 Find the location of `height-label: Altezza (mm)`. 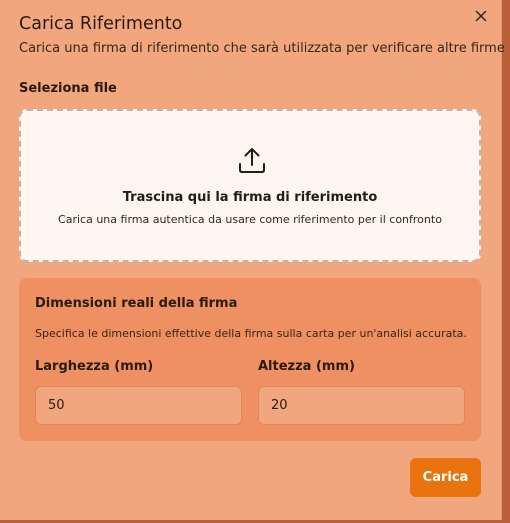

height-label: Altezza (mm) is located at coordinates (306, 366).